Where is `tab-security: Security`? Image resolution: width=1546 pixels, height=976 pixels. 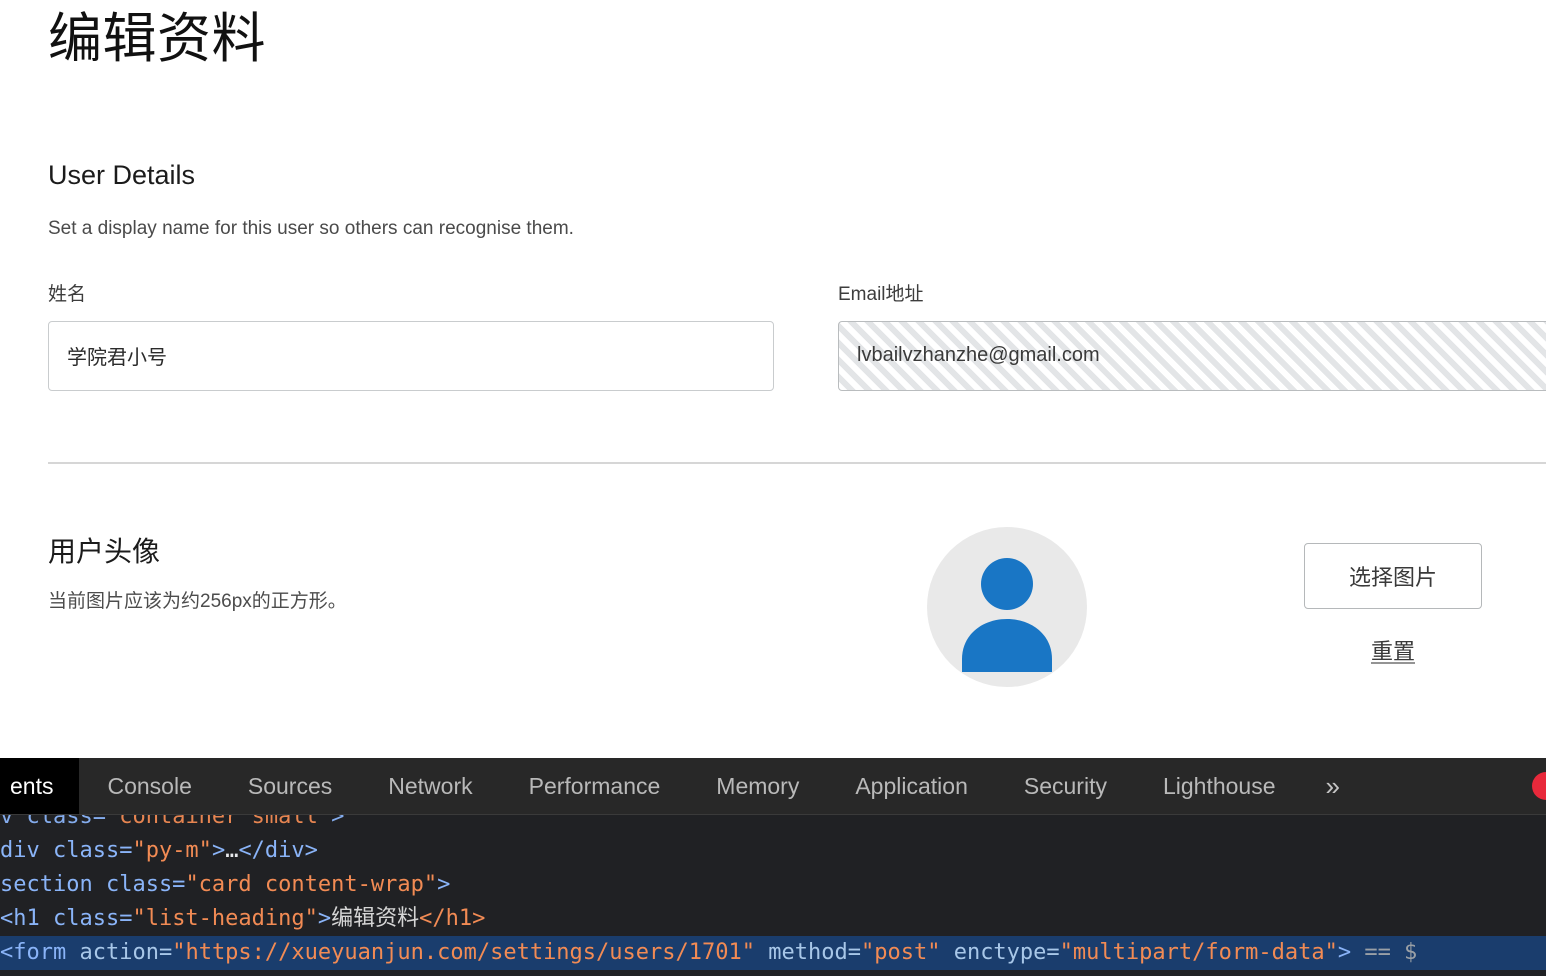
tab-security: Security is located at coordinates (1065, 786).